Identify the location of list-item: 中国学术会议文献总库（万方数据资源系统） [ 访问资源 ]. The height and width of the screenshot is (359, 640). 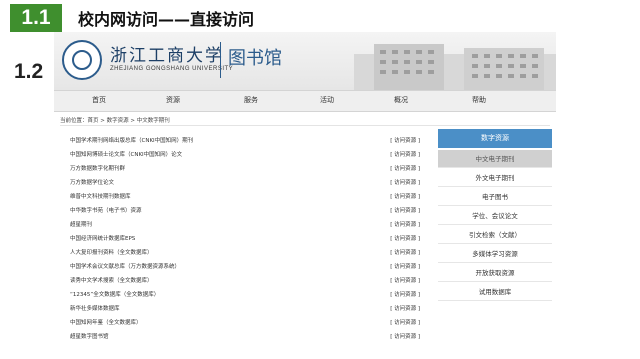
(245, 267).